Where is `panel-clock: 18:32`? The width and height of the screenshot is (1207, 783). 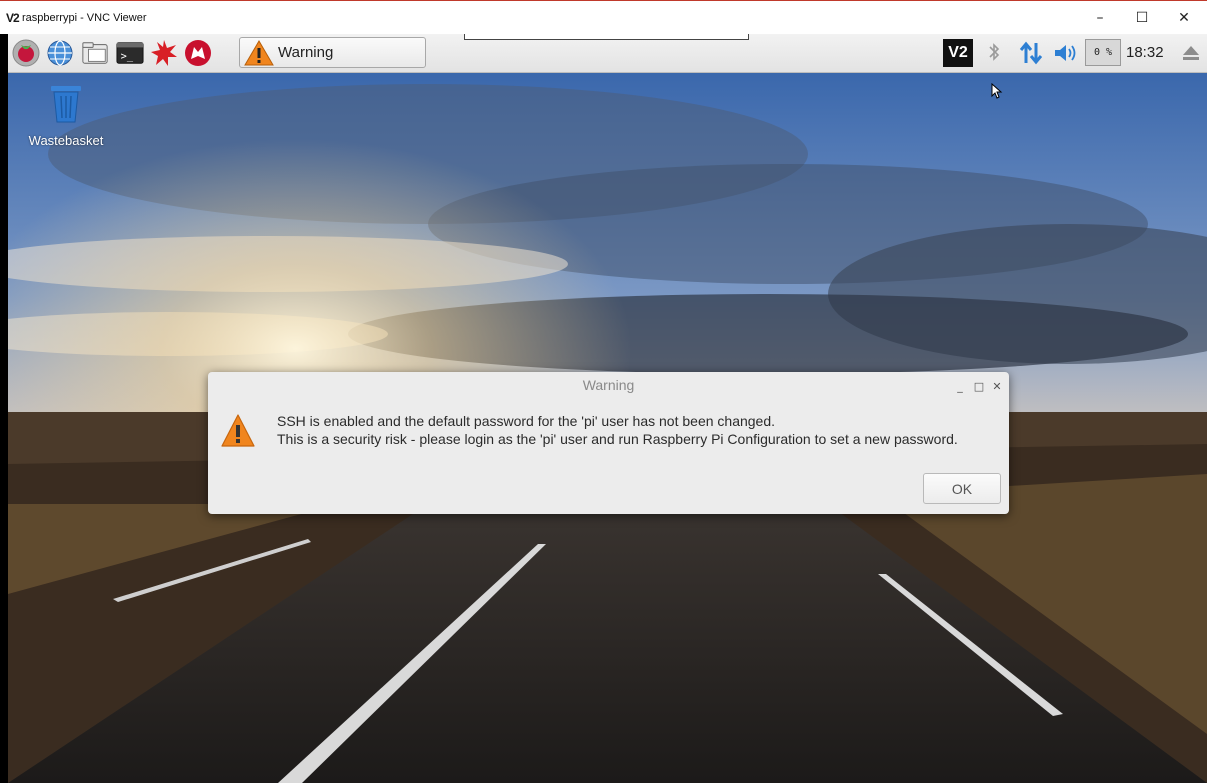
panel-clock: 18:32 is located at coordinates (1145, 52).